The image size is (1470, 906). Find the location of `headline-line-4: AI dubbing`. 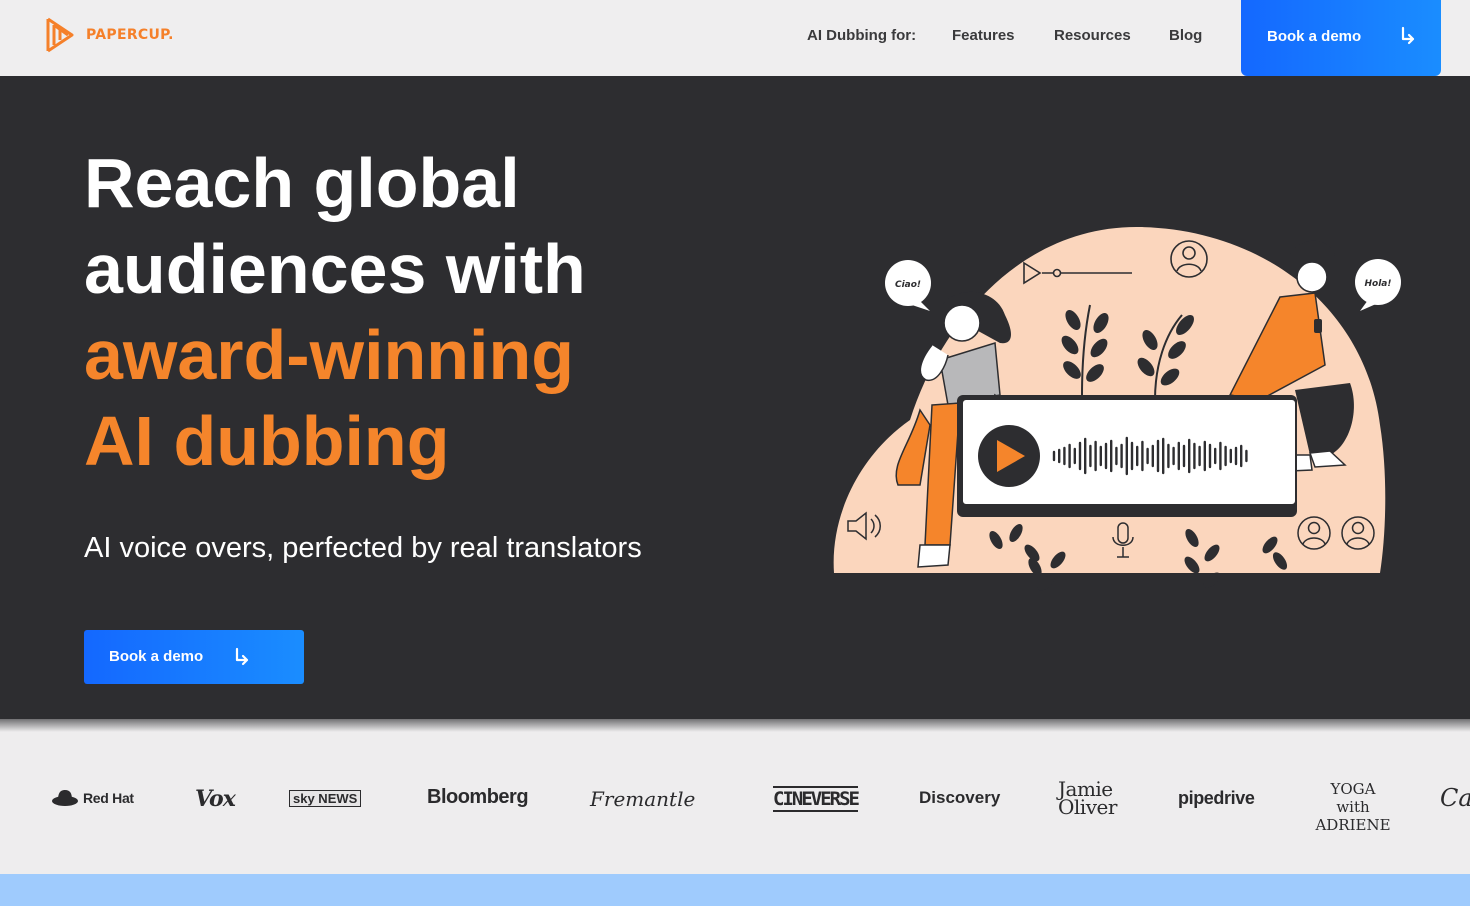

headline-line-4: AI dubbing is located at coordinates (267, 441).